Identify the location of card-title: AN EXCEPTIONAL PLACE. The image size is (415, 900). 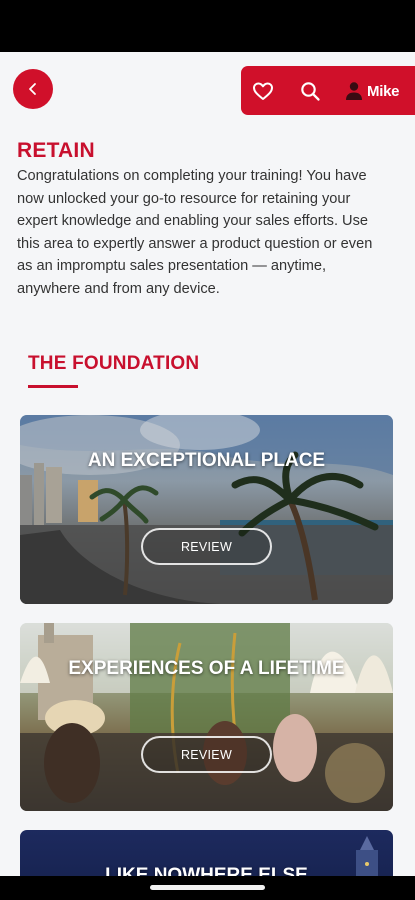
(206, 460).